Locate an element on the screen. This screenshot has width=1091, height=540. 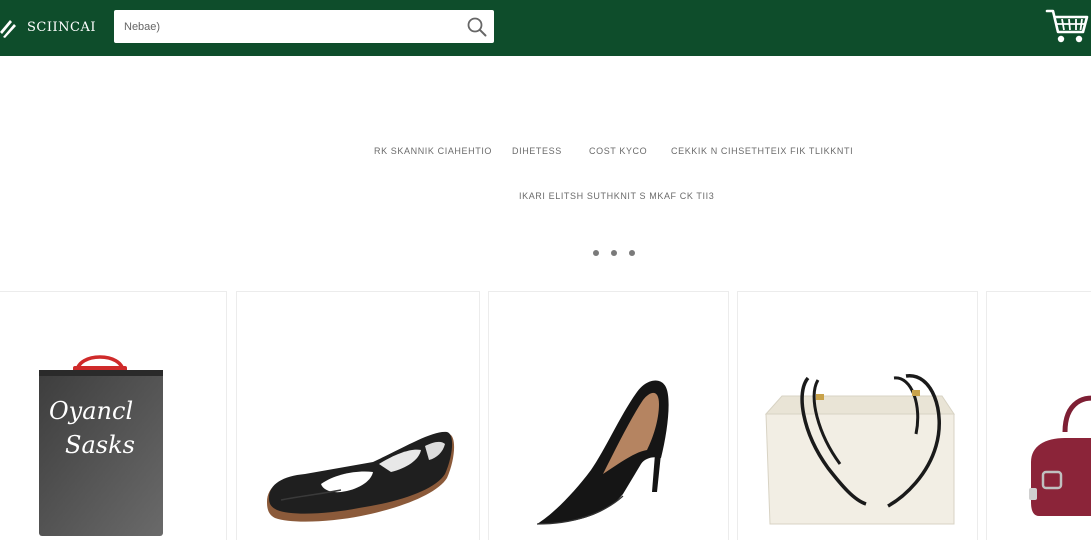
cart-button is located at coordinates (1067, 26).